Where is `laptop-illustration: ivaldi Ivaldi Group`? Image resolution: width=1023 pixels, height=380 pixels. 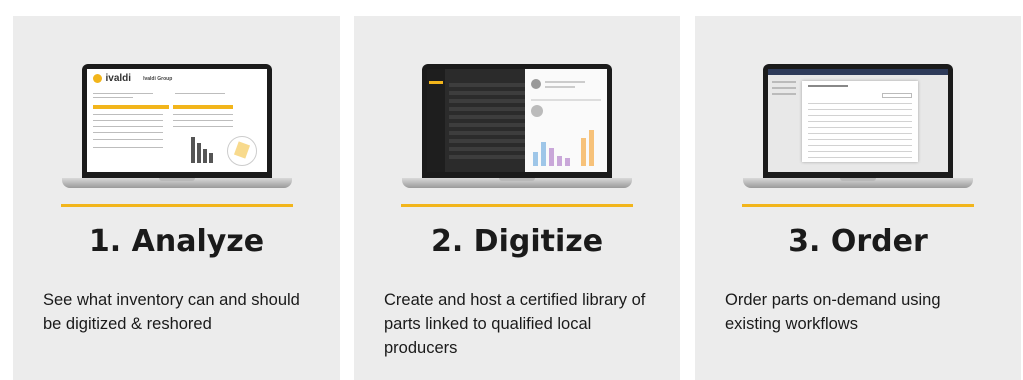 laptop-illustration: ivaldi Ivaldi Group is located at coordinates (176, 126).